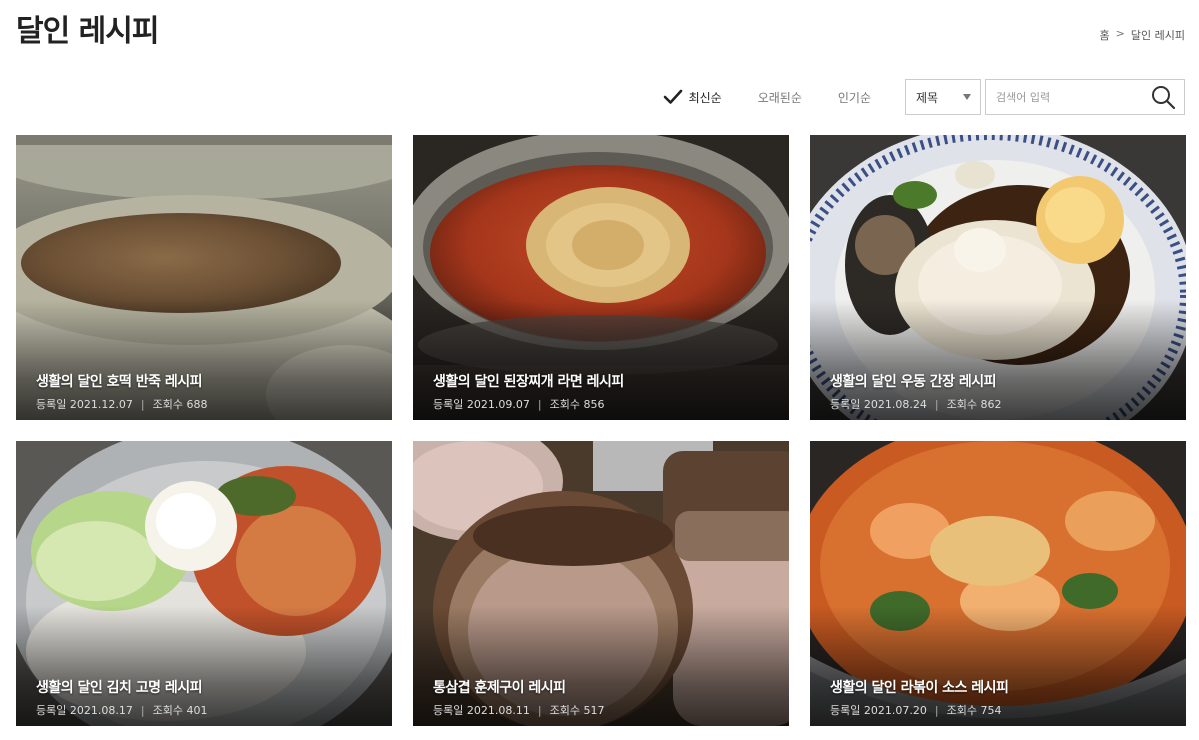 Image resolution: width=1199 pixels, height=740 pixels. Describe the element at coordinates (594, 404) in the screenshot. I see `card-views: 856` at that location.